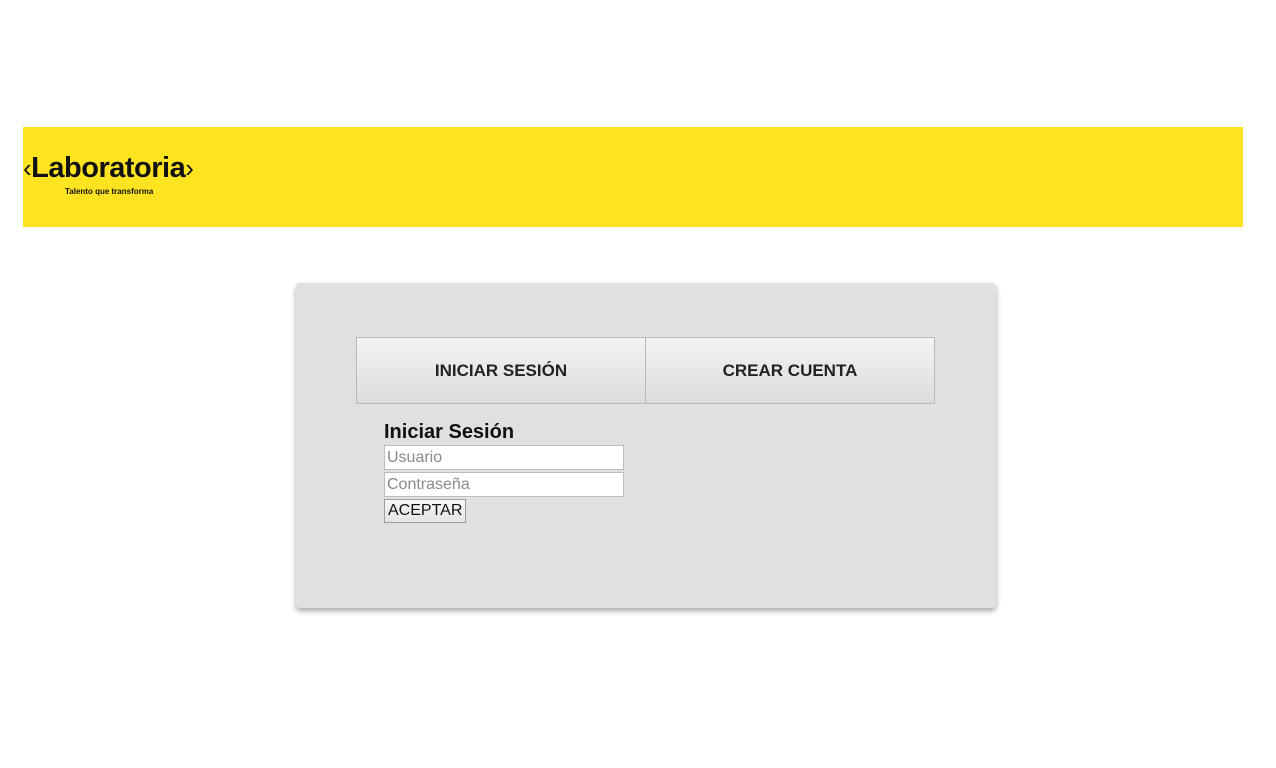 The width and height of the screenshot is (1276, 768). Describe the element at coordinates (425, 511) in the screenshot. I see `accept-button: ACEPTAR` at that location.